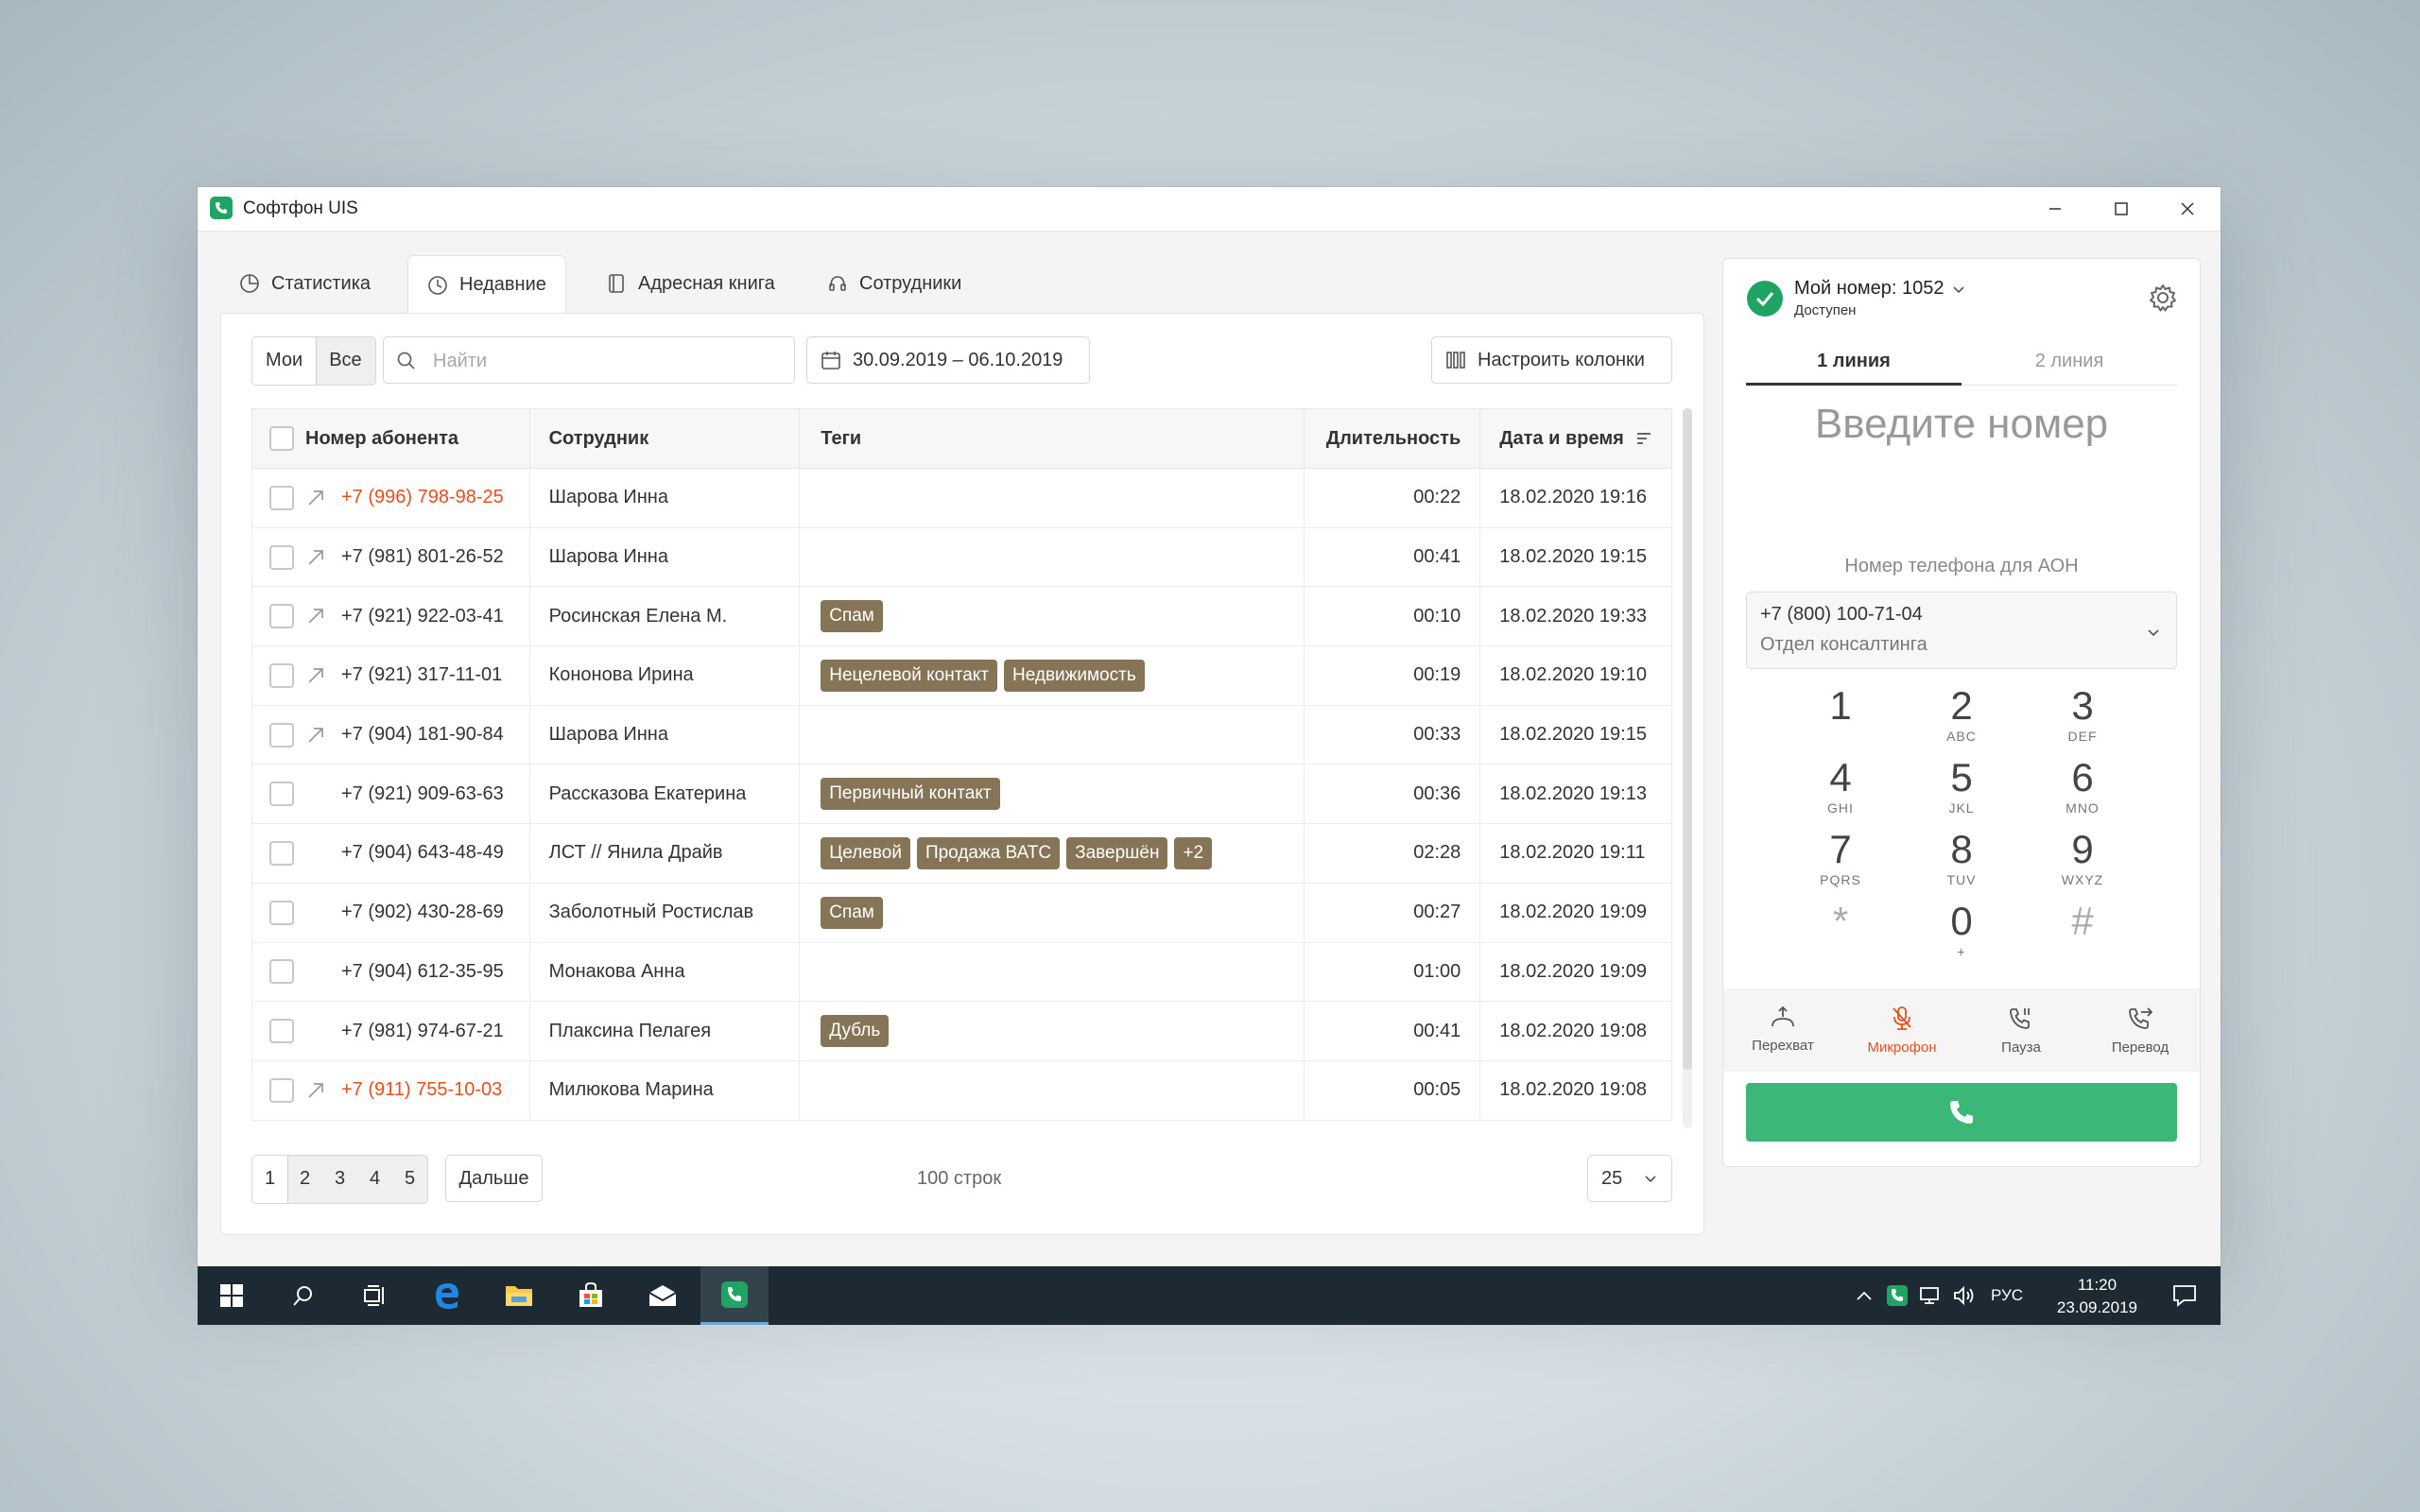 This screenshot has width=2420, height=1512. Describe the element at coordinates (663, 1295) in the screenshot. I see `mail-button` at that location.